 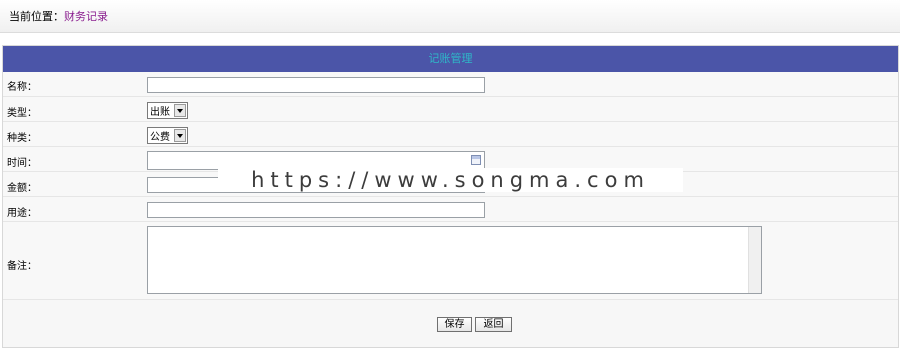 I want to click on category-label: 种类：, so click(x=22, y=138).